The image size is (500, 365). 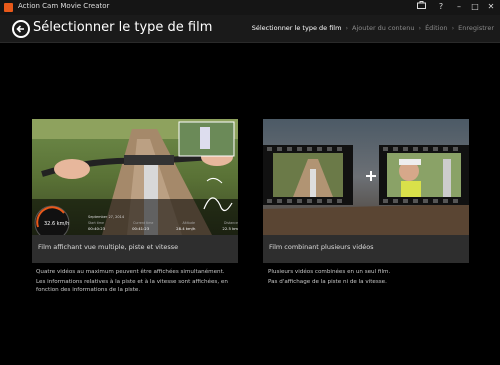 What do you see at coordinates (143, 223) in the screenshot?
I see `overlay-label: Current time` at bounding box center [143, 223].